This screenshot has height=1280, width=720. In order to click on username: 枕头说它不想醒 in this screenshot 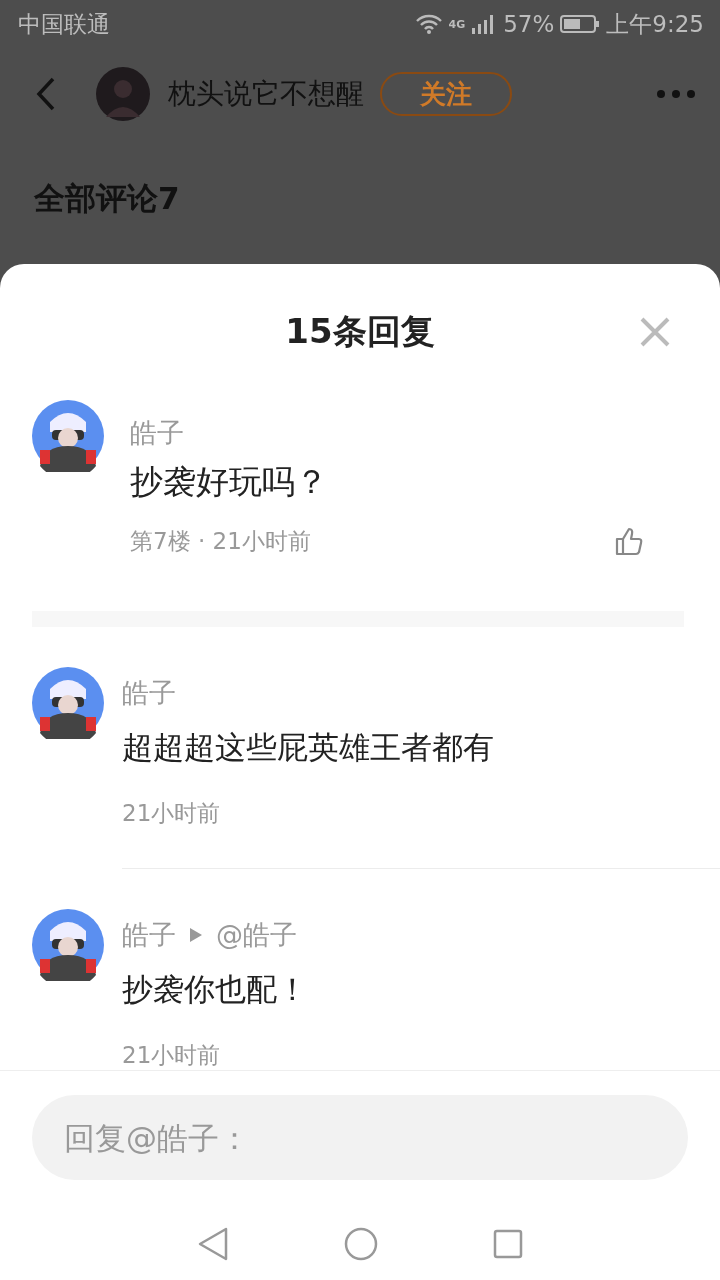, I will do `click(266, 94)`.